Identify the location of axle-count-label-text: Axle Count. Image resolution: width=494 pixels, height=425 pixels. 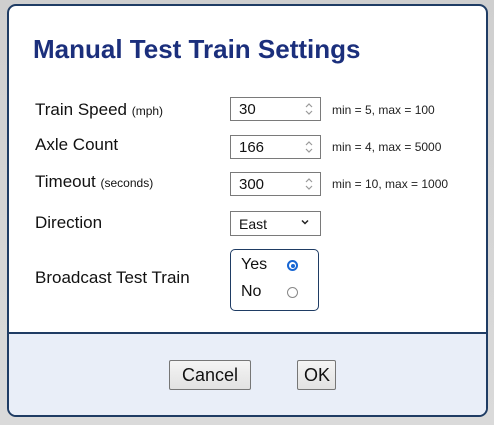
(77, 144).